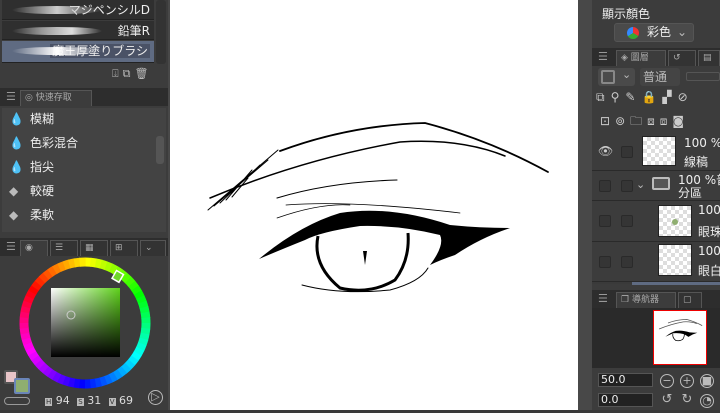  I want to click on brush-scrollbar, so click(161, 32).